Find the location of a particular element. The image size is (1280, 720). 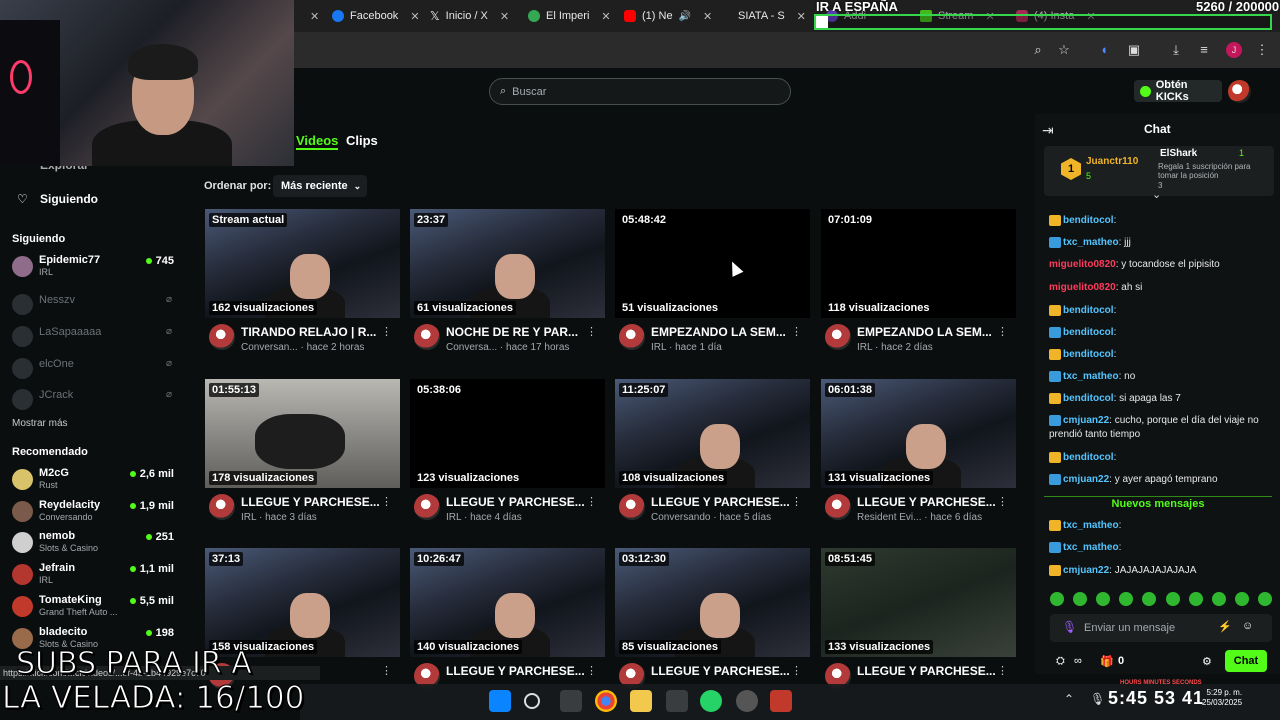

windows-start-icon is located at coordinates (500, 701).